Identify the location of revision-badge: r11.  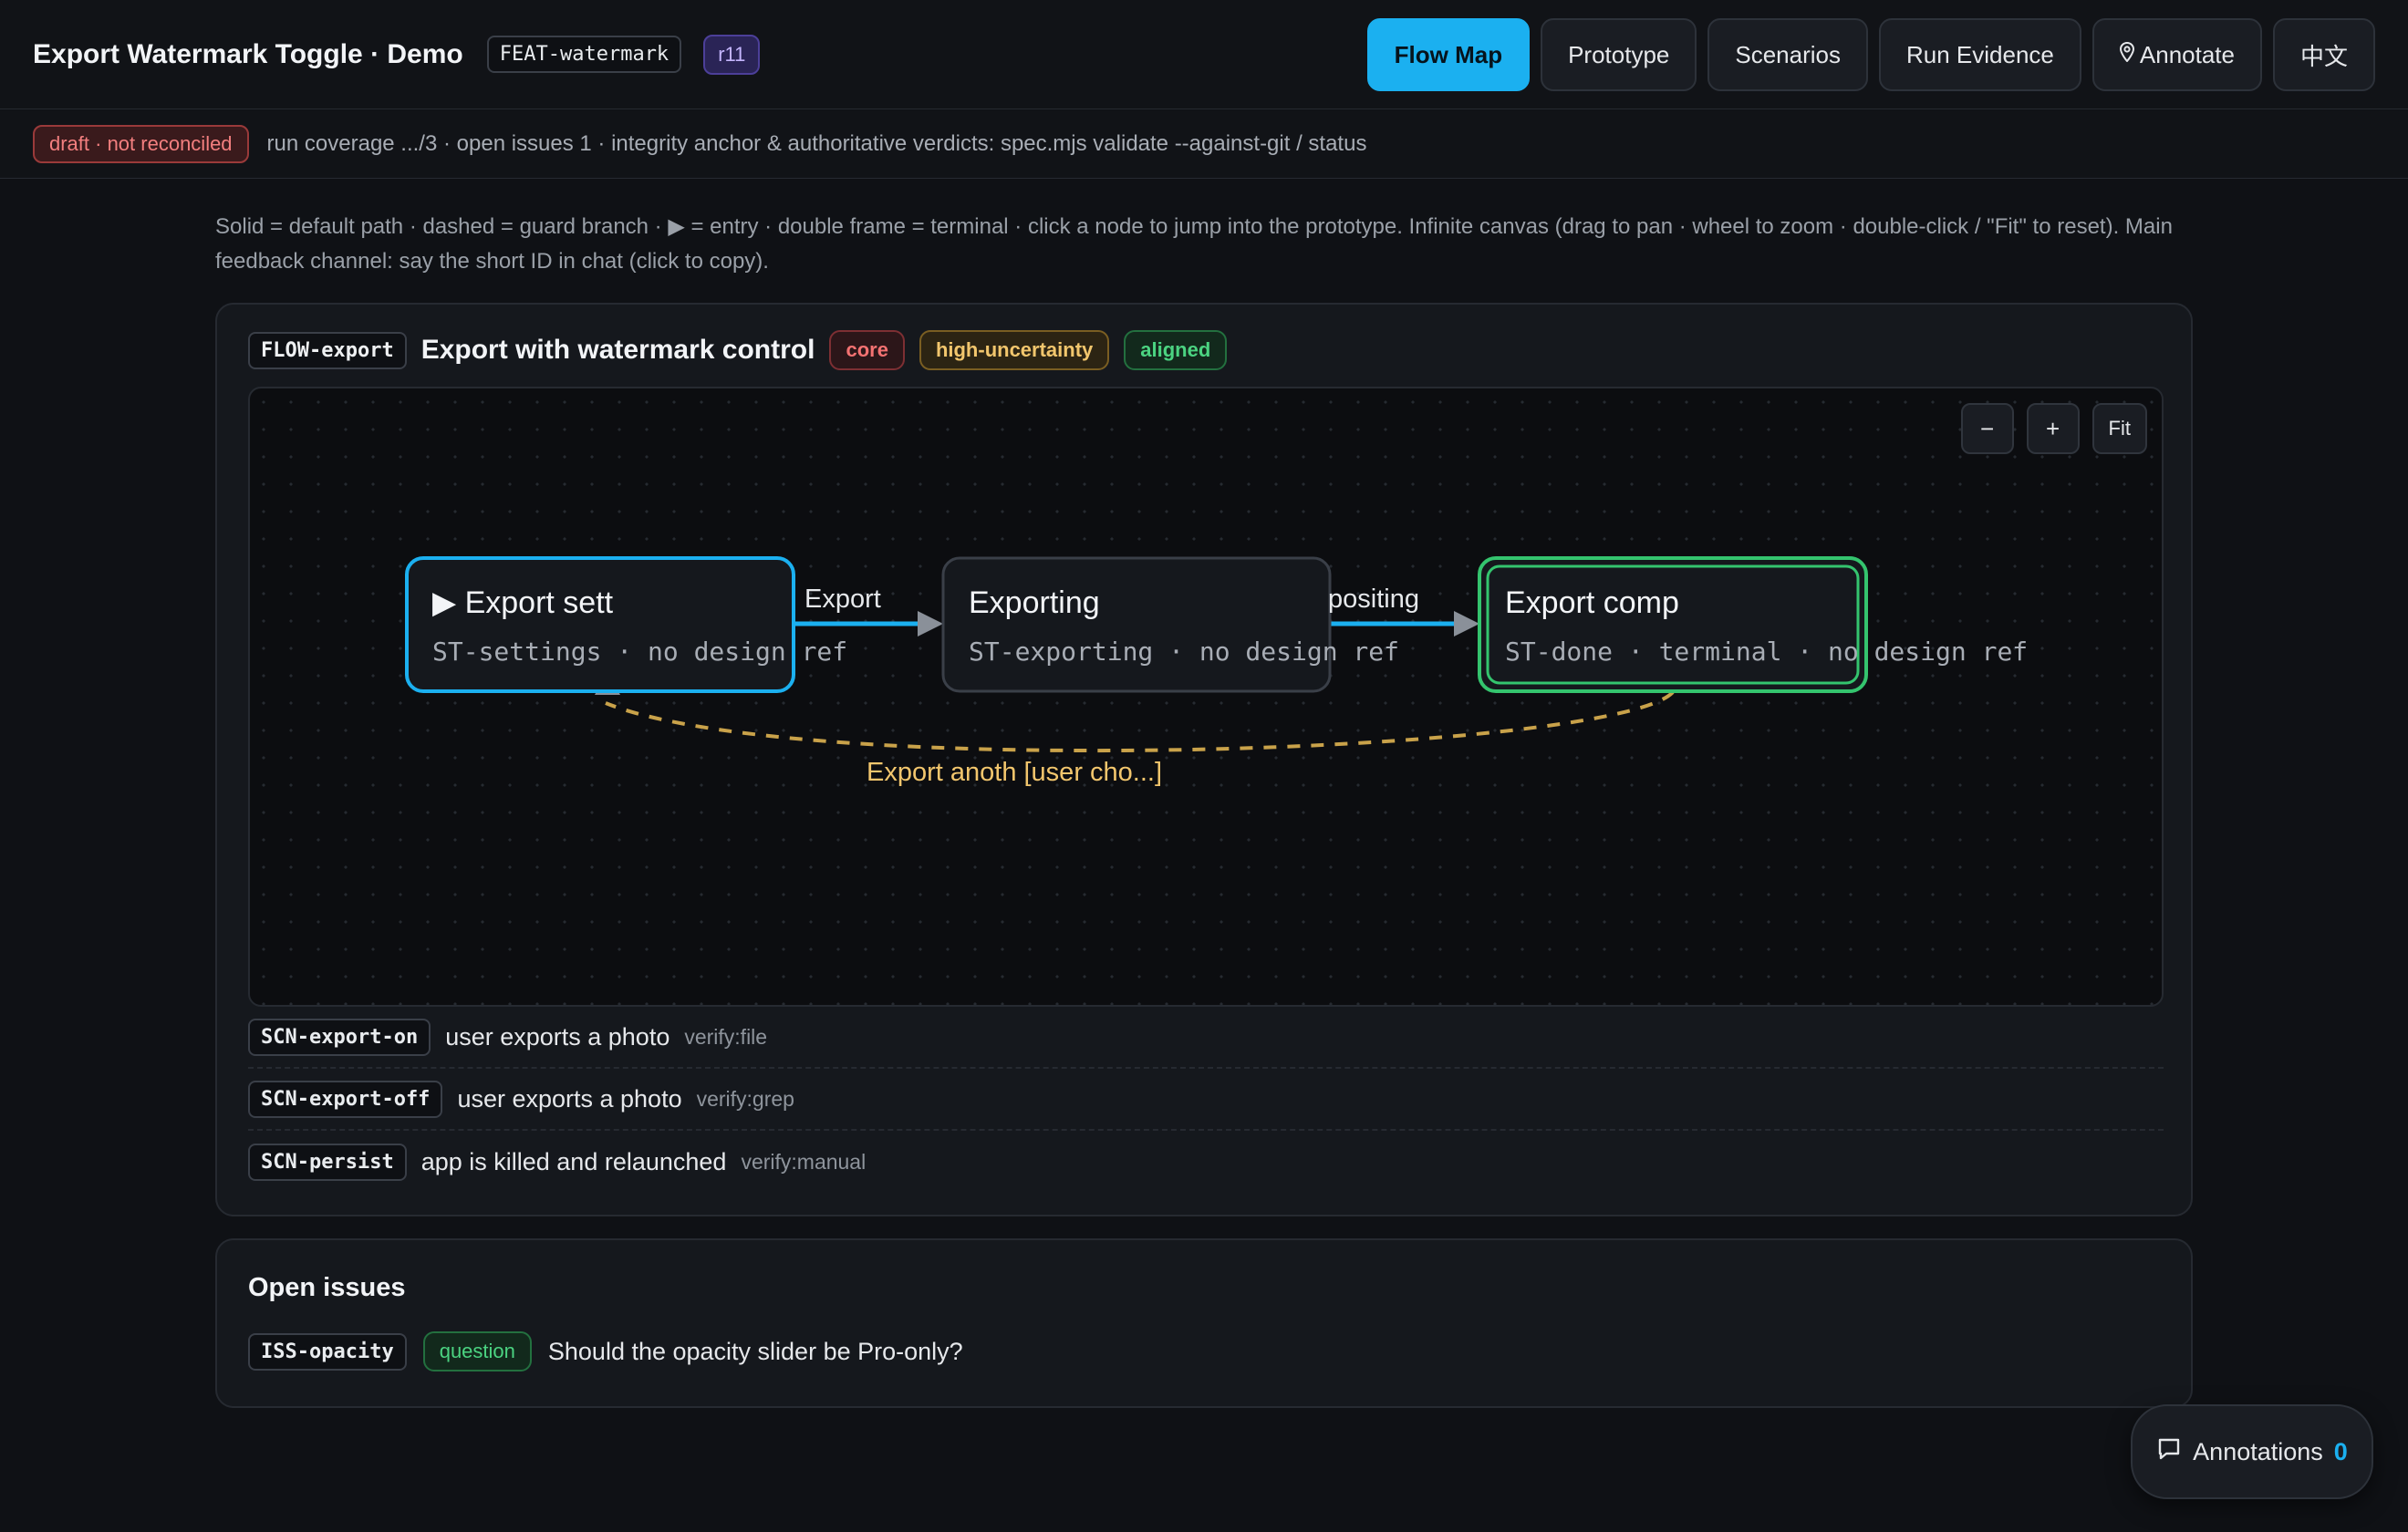
(732, 54).